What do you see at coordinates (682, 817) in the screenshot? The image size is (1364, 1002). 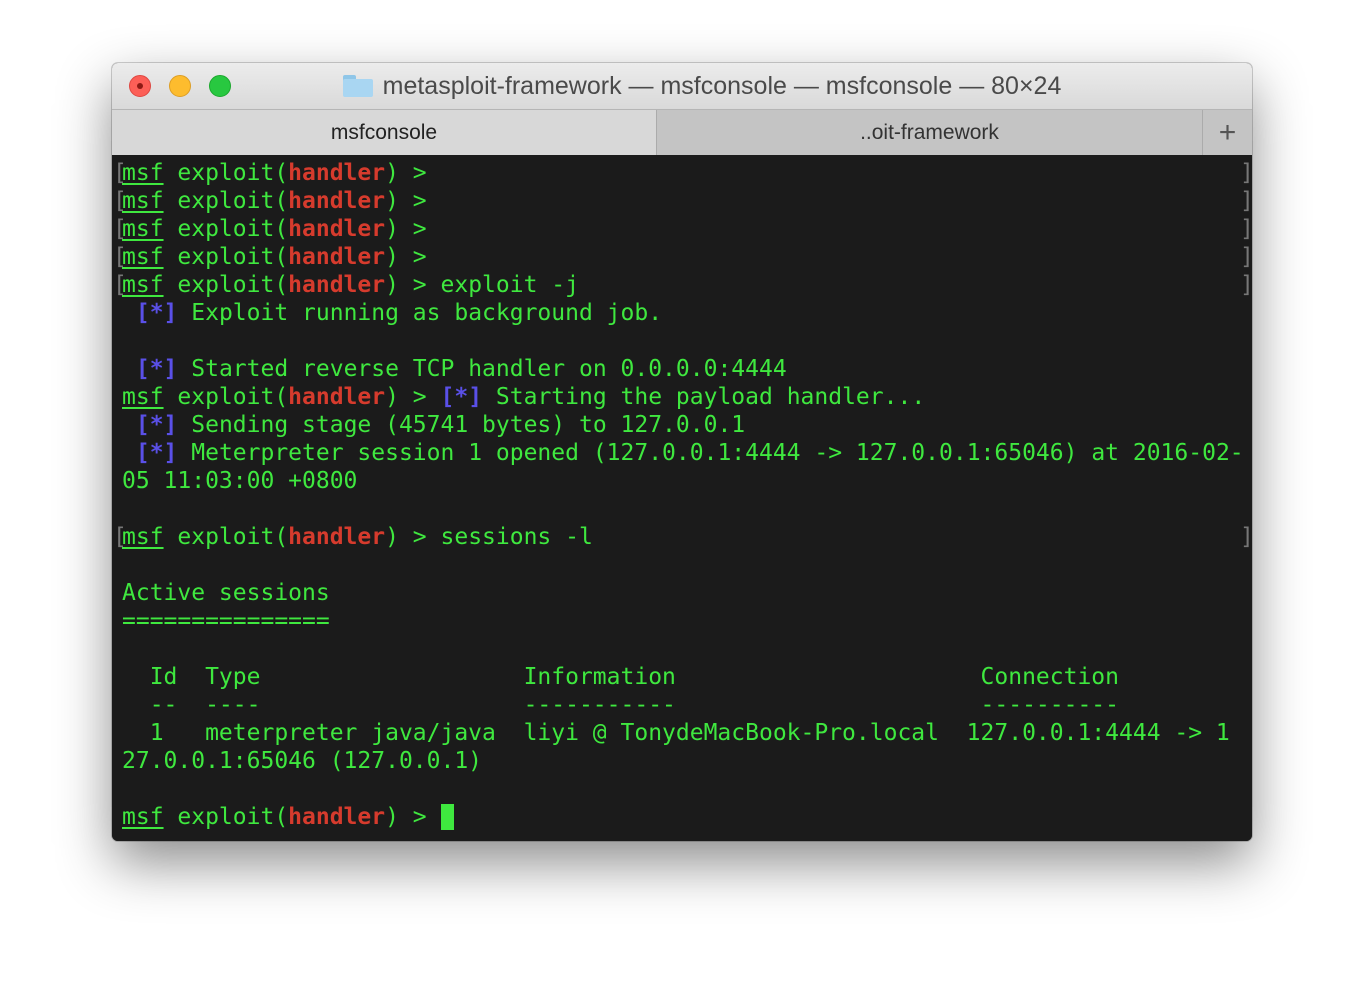 I see `terminal-line: msf exploit(handler) >` at bounding box center [682, 817].